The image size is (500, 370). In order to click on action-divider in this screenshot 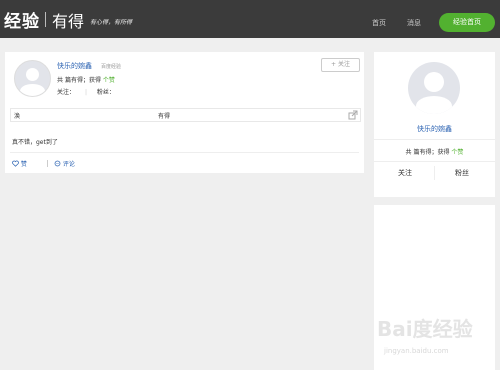, I will do `click(184, 152)`.